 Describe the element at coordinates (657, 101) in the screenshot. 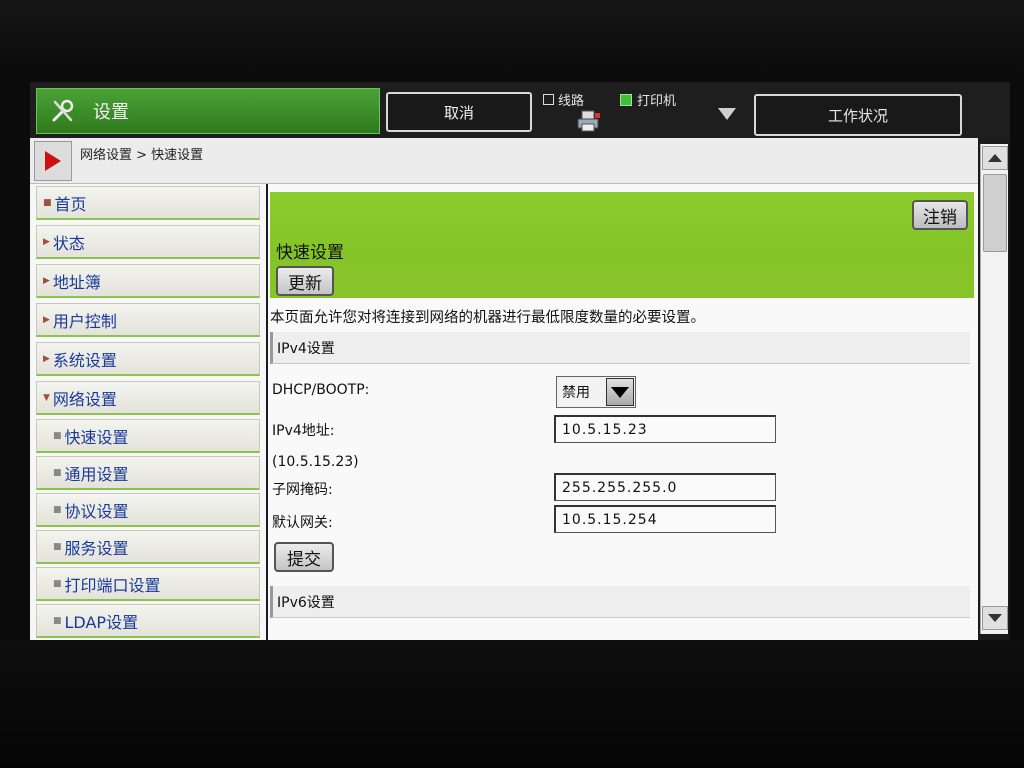

I see `printer-label: 打印机` at that location.